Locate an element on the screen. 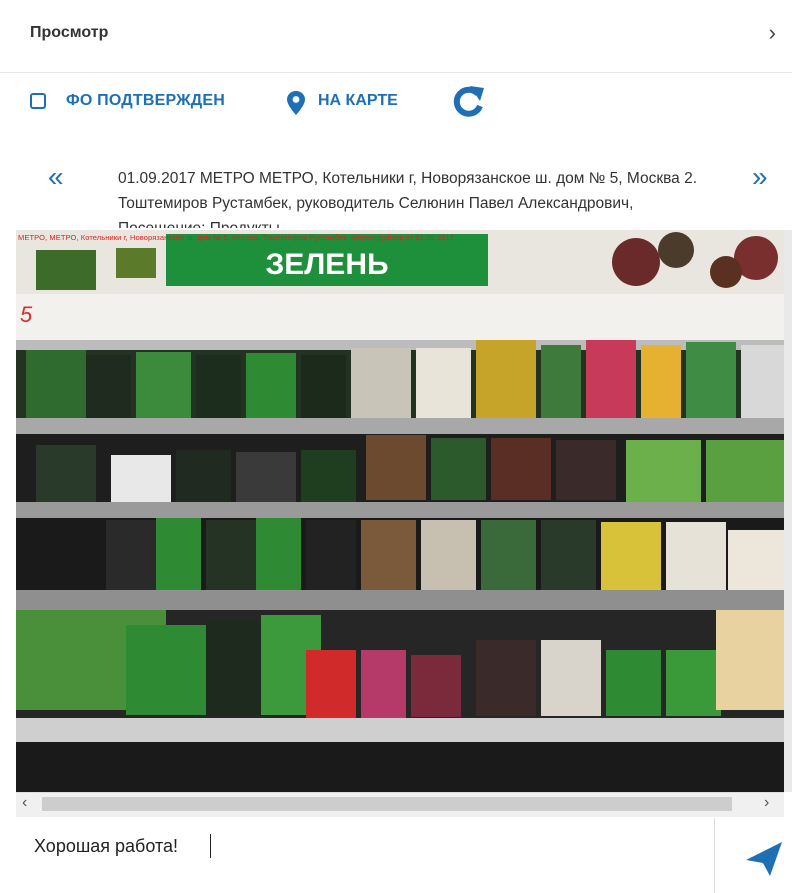  confirmed-label: ФО ПОДТВЕРЖДЕН is located at coordinates (145, 101).